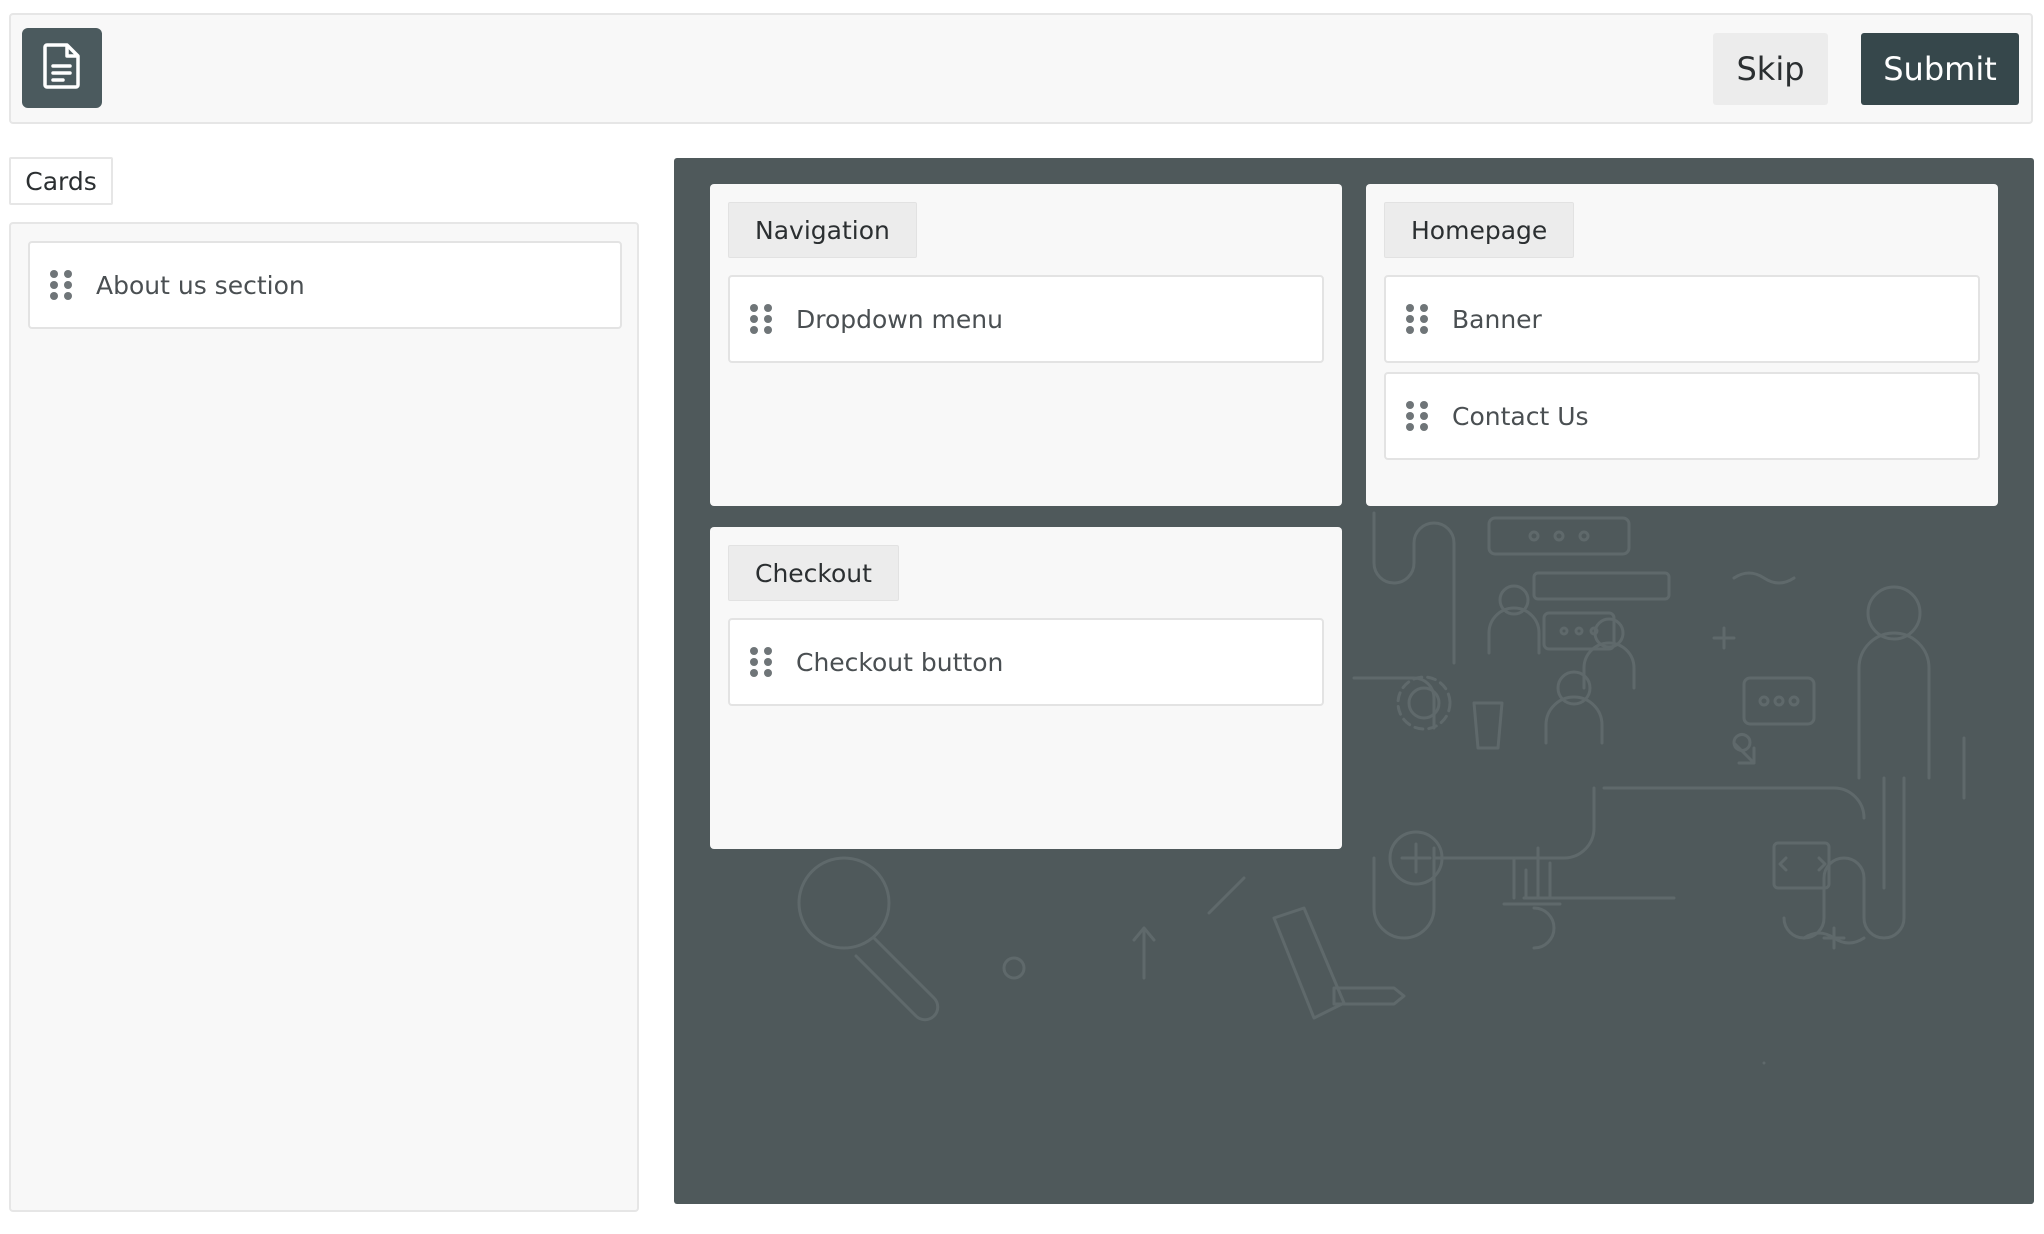  Describe the element at coordinates (1497, 319) in the screenshot. I see `card-label: Banner` at that location.